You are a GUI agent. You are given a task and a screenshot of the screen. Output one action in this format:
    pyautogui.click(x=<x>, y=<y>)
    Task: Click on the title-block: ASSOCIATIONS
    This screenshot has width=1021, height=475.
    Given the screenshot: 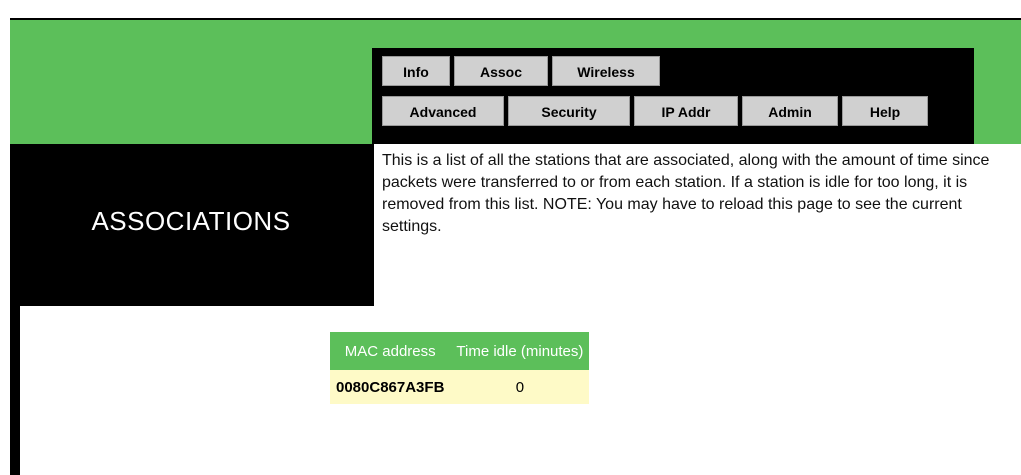 What is the action you would take?
    pyautogui.click(x=191, y=225)
    